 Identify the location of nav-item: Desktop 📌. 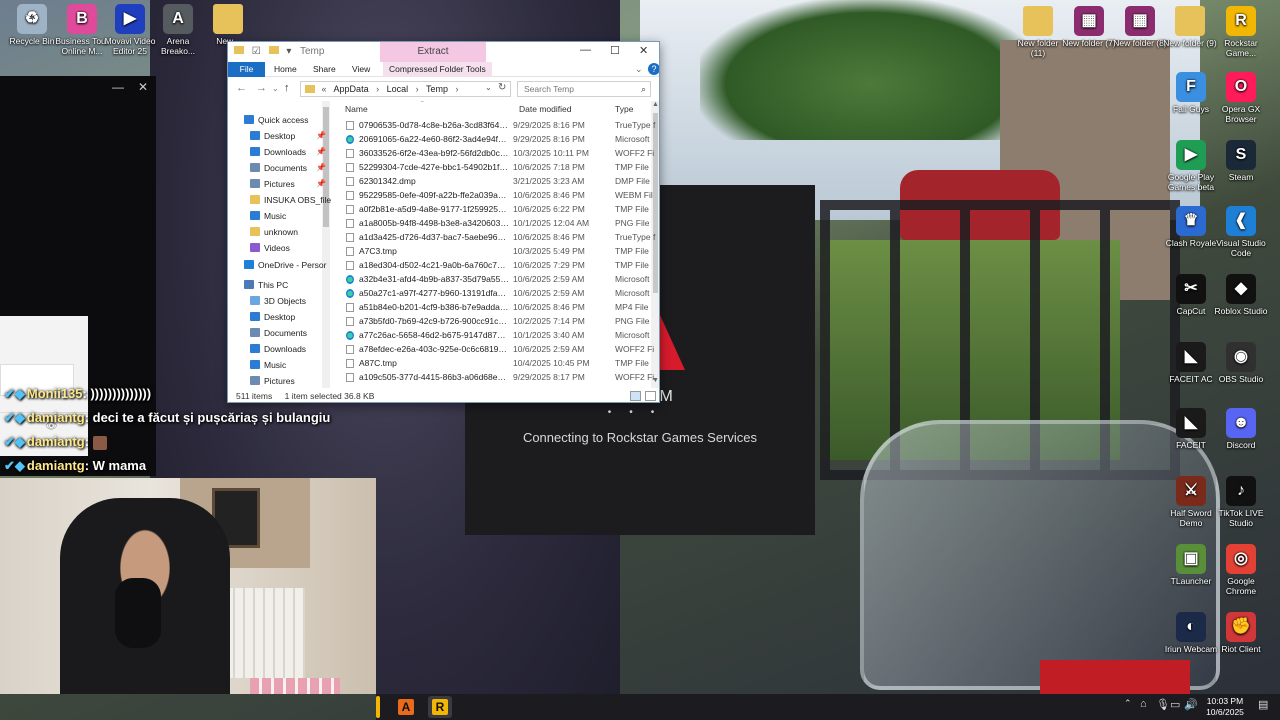
(288, 136).